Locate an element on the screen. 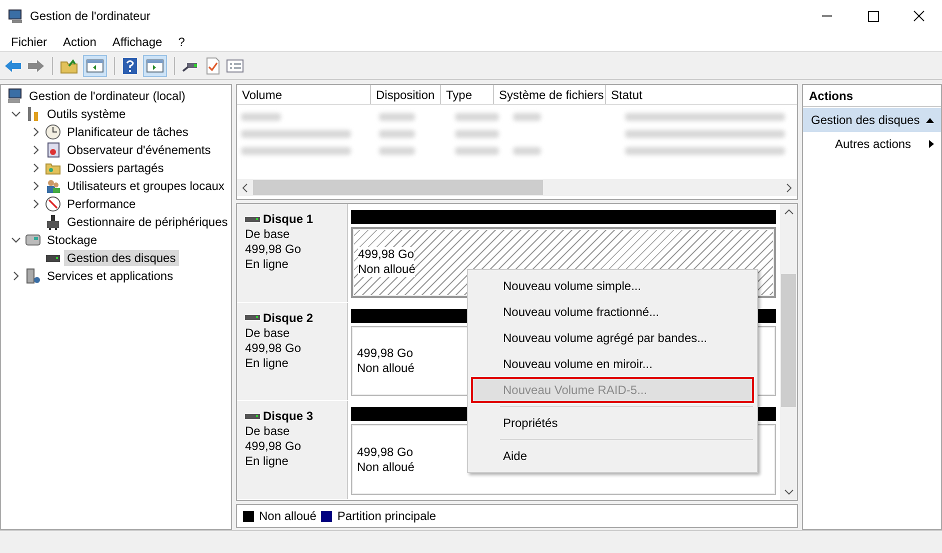  tree-item: Dossiers partagés is located at coordinates (115, 168).